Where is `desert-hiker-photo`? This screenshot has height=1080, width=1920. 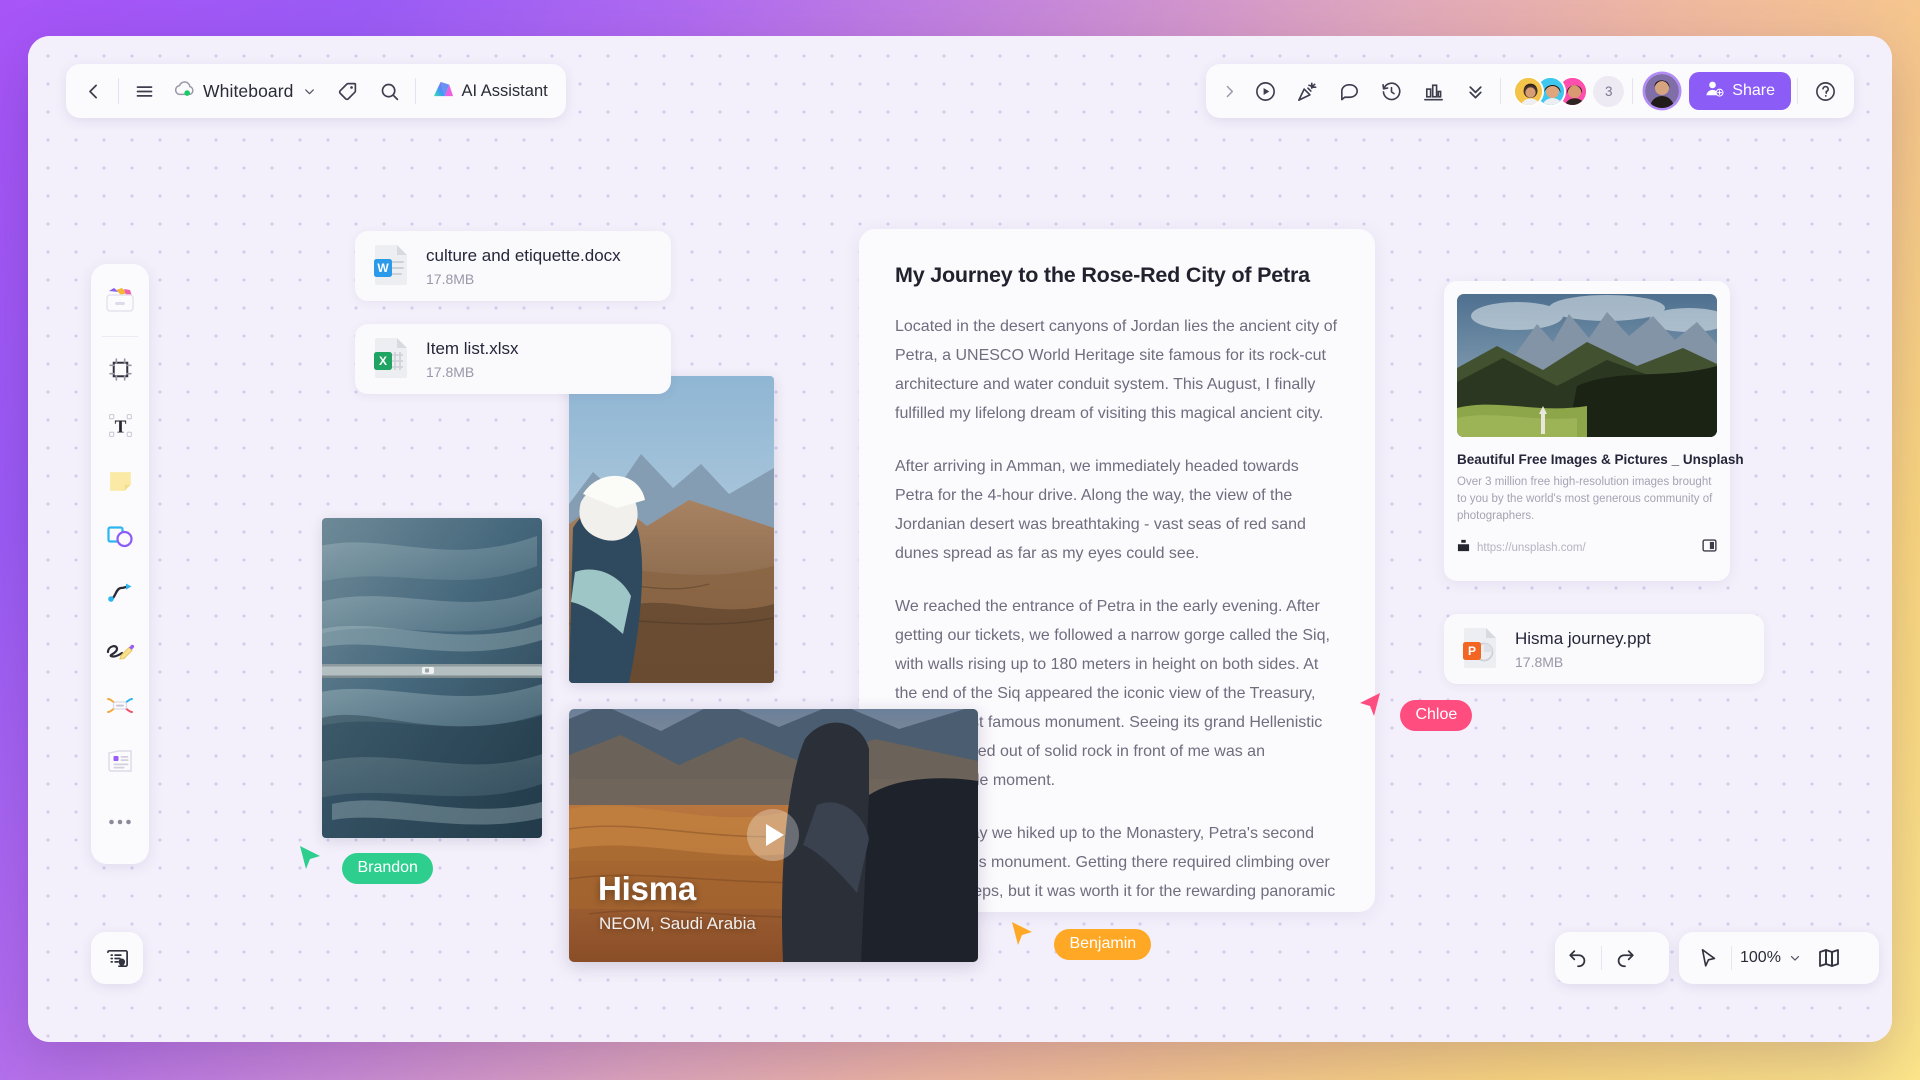 desert-hiker-photo is located at coordinates (671, 529).